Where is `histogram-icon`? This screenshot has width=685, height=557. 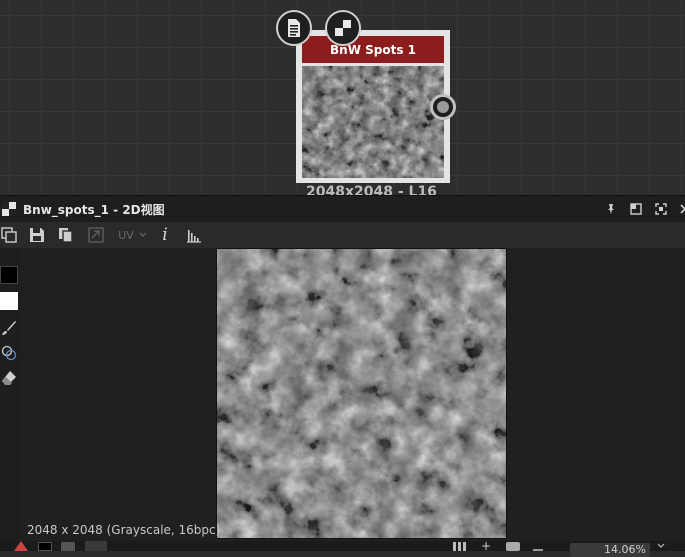
histogram-icon is located at coordinates (194, 235).